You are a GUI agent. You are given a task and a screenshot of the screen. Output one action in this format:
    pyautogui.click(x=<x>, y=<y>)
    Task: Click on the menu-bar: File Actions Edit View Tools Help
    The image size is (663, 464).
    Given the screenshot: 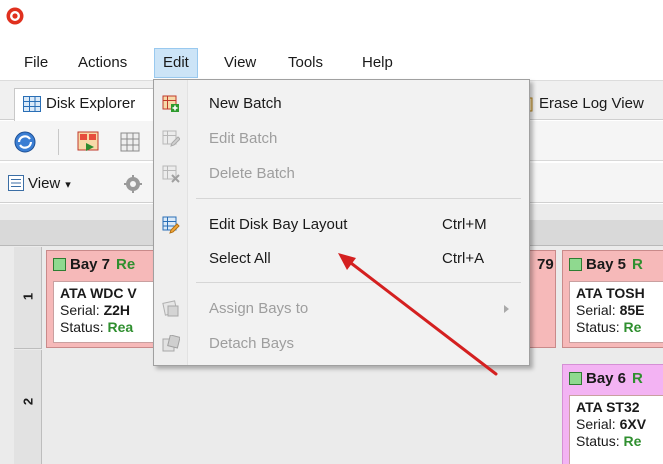 What is the action you would take?
    pyautogui.click(x=331, y=63)
    